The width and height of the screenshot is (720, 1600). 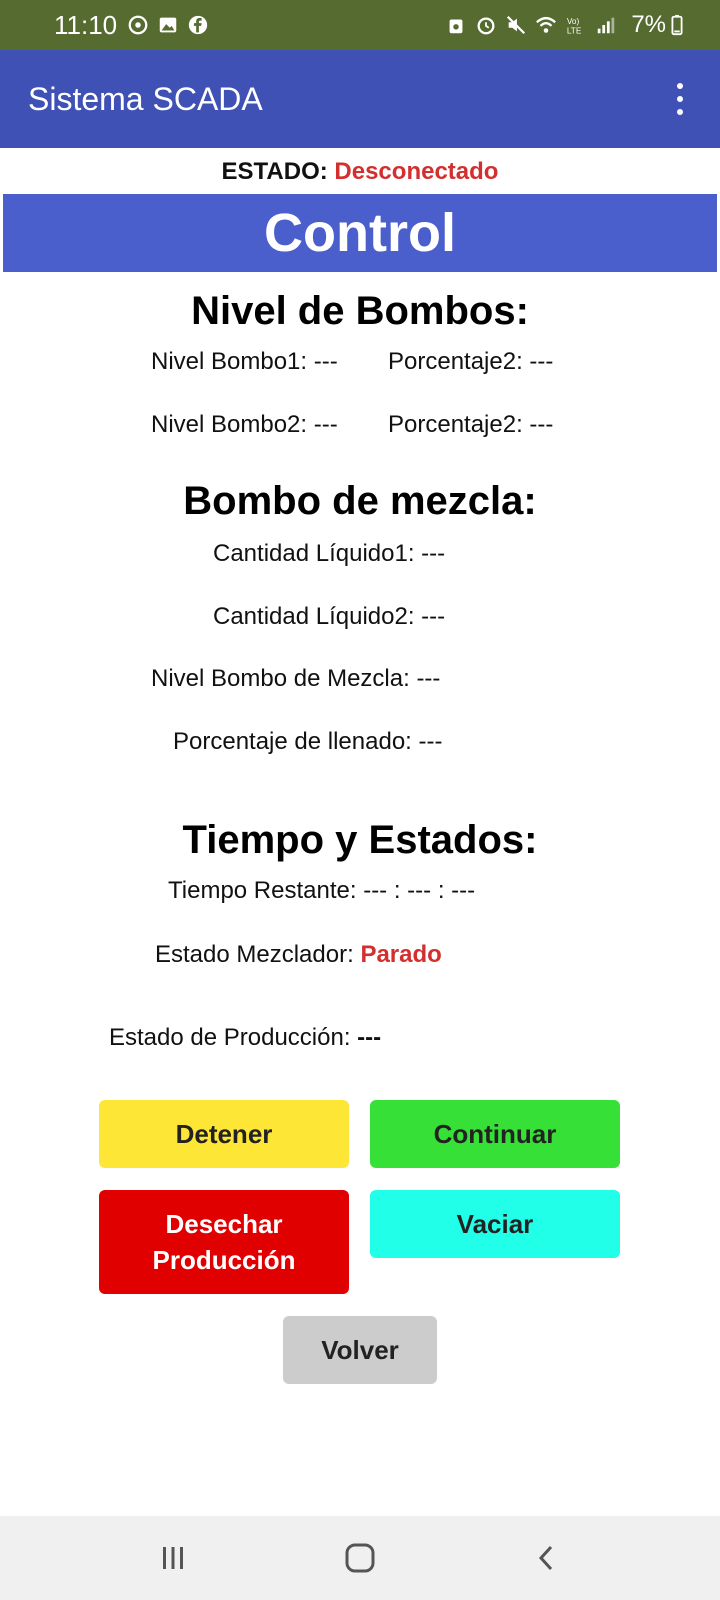 I want to click on signal-icon, so click(x=606, y=25).